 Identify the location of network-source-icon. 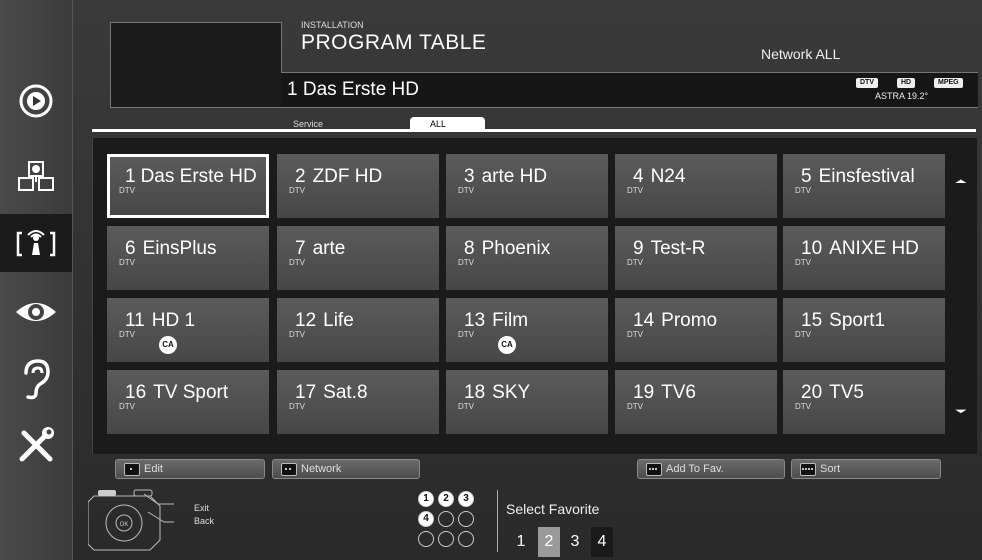
(36, 176).